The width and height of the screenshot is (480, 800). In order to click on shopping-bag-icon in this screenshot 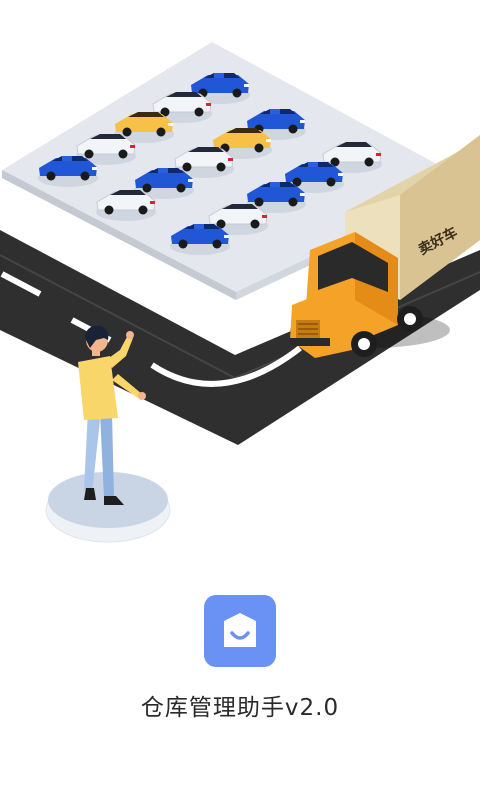, I will do `click(240, 630)`.